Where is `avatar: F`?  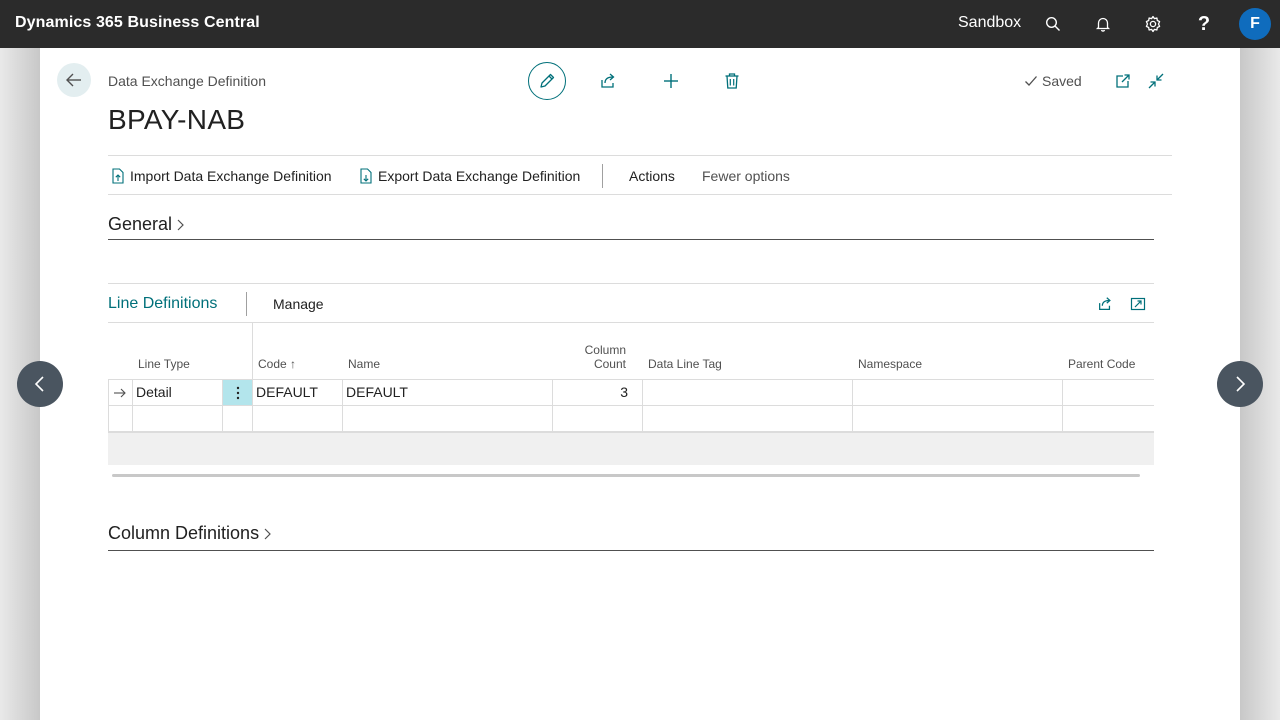
avatar: F is located at coordinates (1255, 24).